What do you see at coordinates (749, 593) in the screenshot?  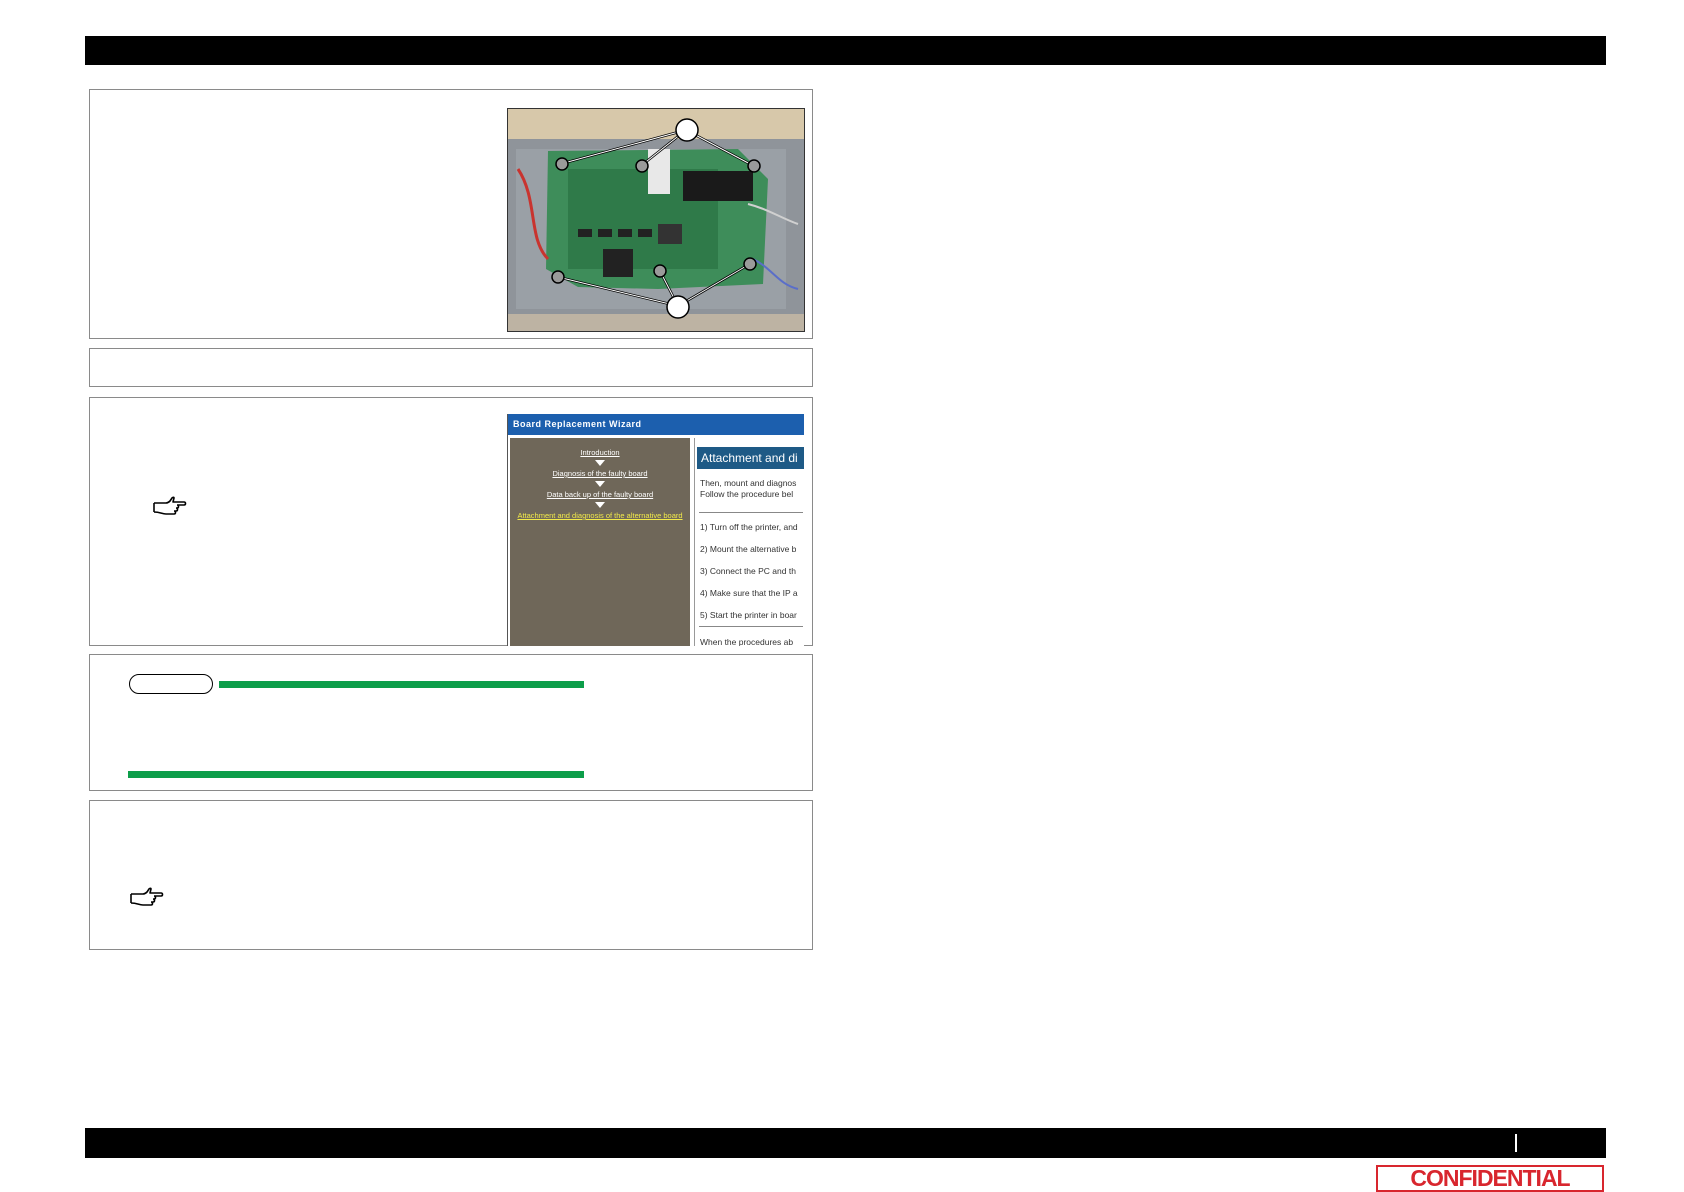 I see `wizard-step-text: 4) Make sure that the IP a` at bounding box center [749, 593].